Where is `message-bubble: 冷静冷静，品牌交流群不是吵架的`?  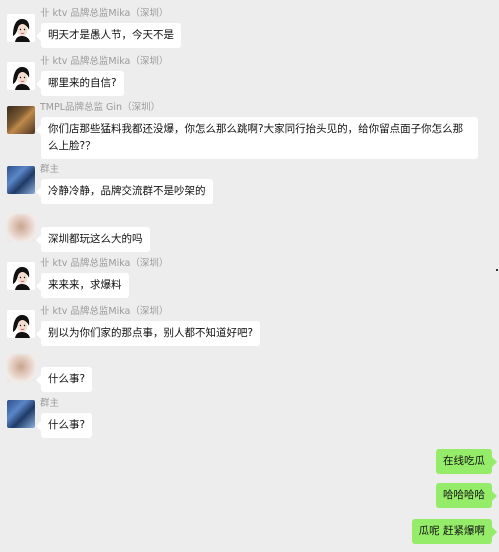 message-bubble: 冷静冷静，品牌交流群不是吵架的 is located at coordinates (124, 191).